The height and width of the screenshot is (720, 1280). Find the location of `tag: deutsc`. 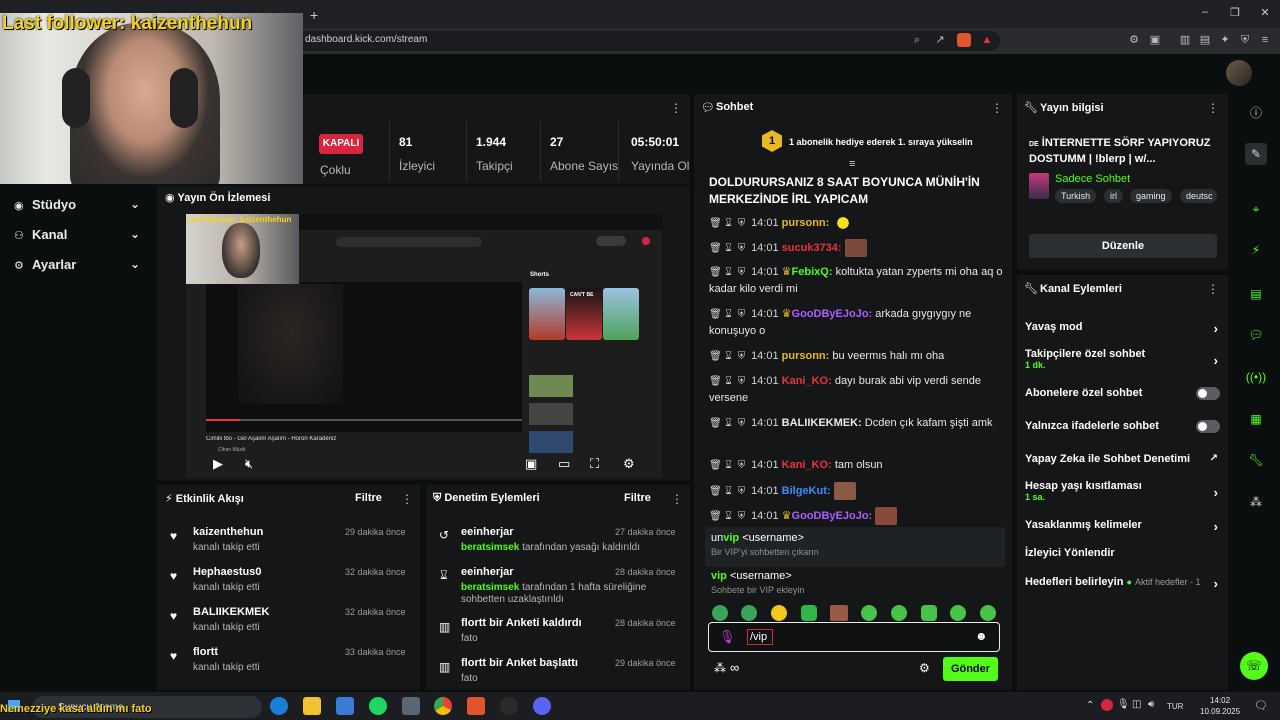

tag: deutsc is located at coordinates (1198, 196).